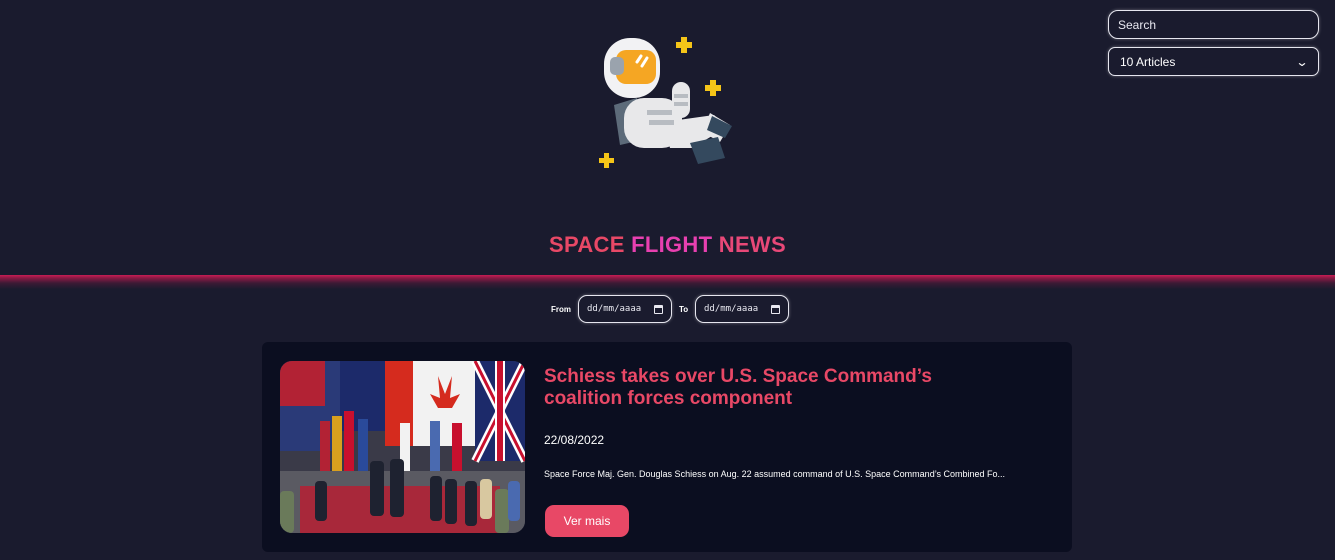 The image size is (1335, 560). What do you see at coordinates (672, 244) in the screenshot?
I see `title-word-flight: FLIGHT` at bounding box center [672, 244].